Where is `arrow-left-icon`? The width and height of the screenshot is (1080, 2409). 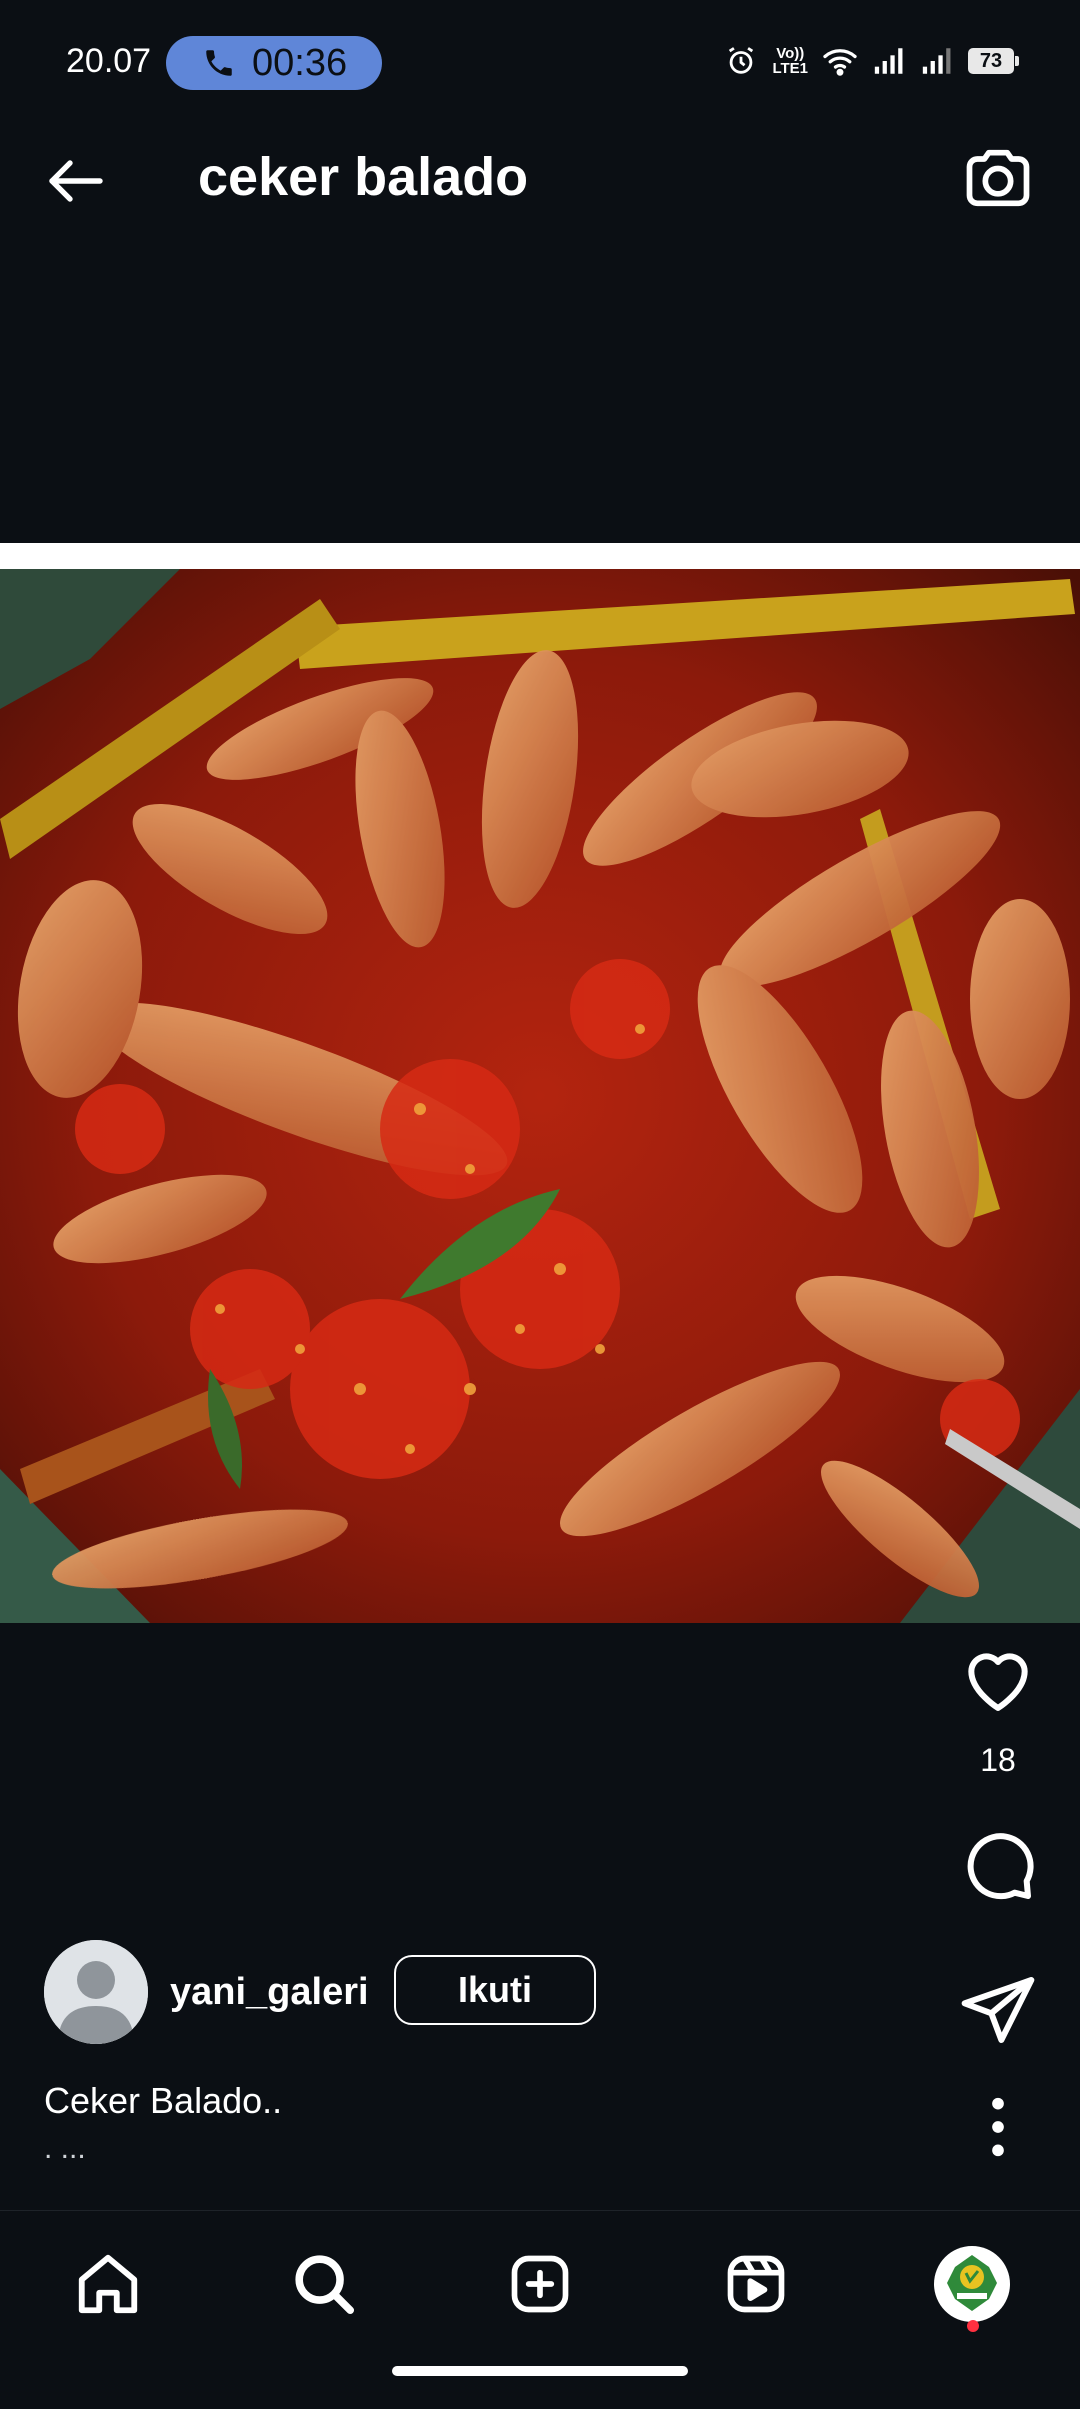 arrow-left-icon is located at coordinates (76, 181).